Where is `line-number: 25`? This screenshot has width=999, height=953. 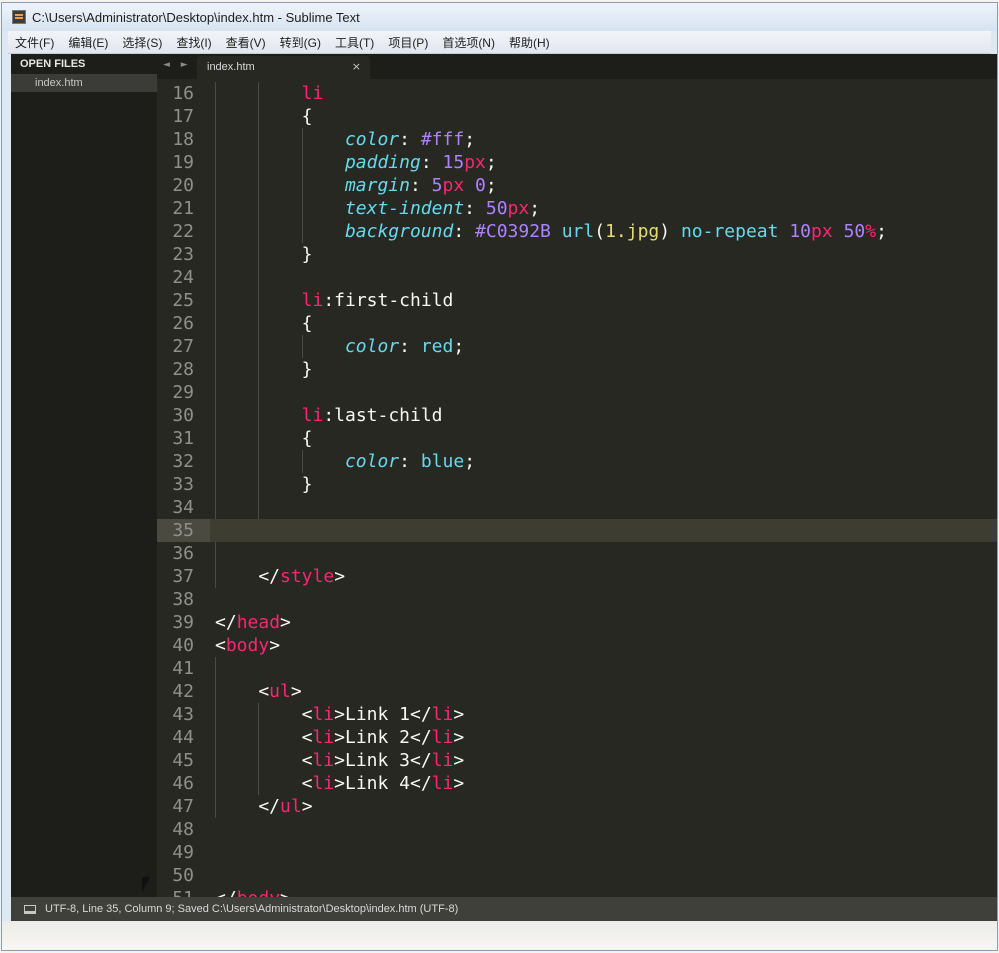
line-number: 25 is located at coordinates (183, 300).